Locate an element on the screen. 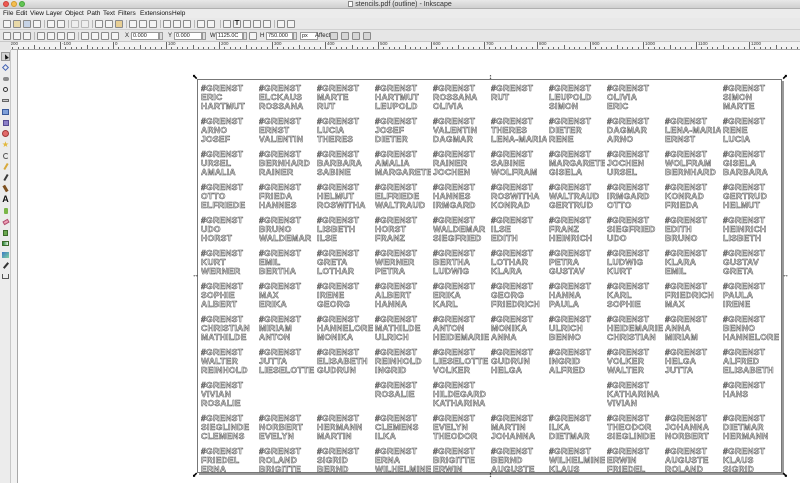  y-field: 0.000 is located at coordinates (188, 36).